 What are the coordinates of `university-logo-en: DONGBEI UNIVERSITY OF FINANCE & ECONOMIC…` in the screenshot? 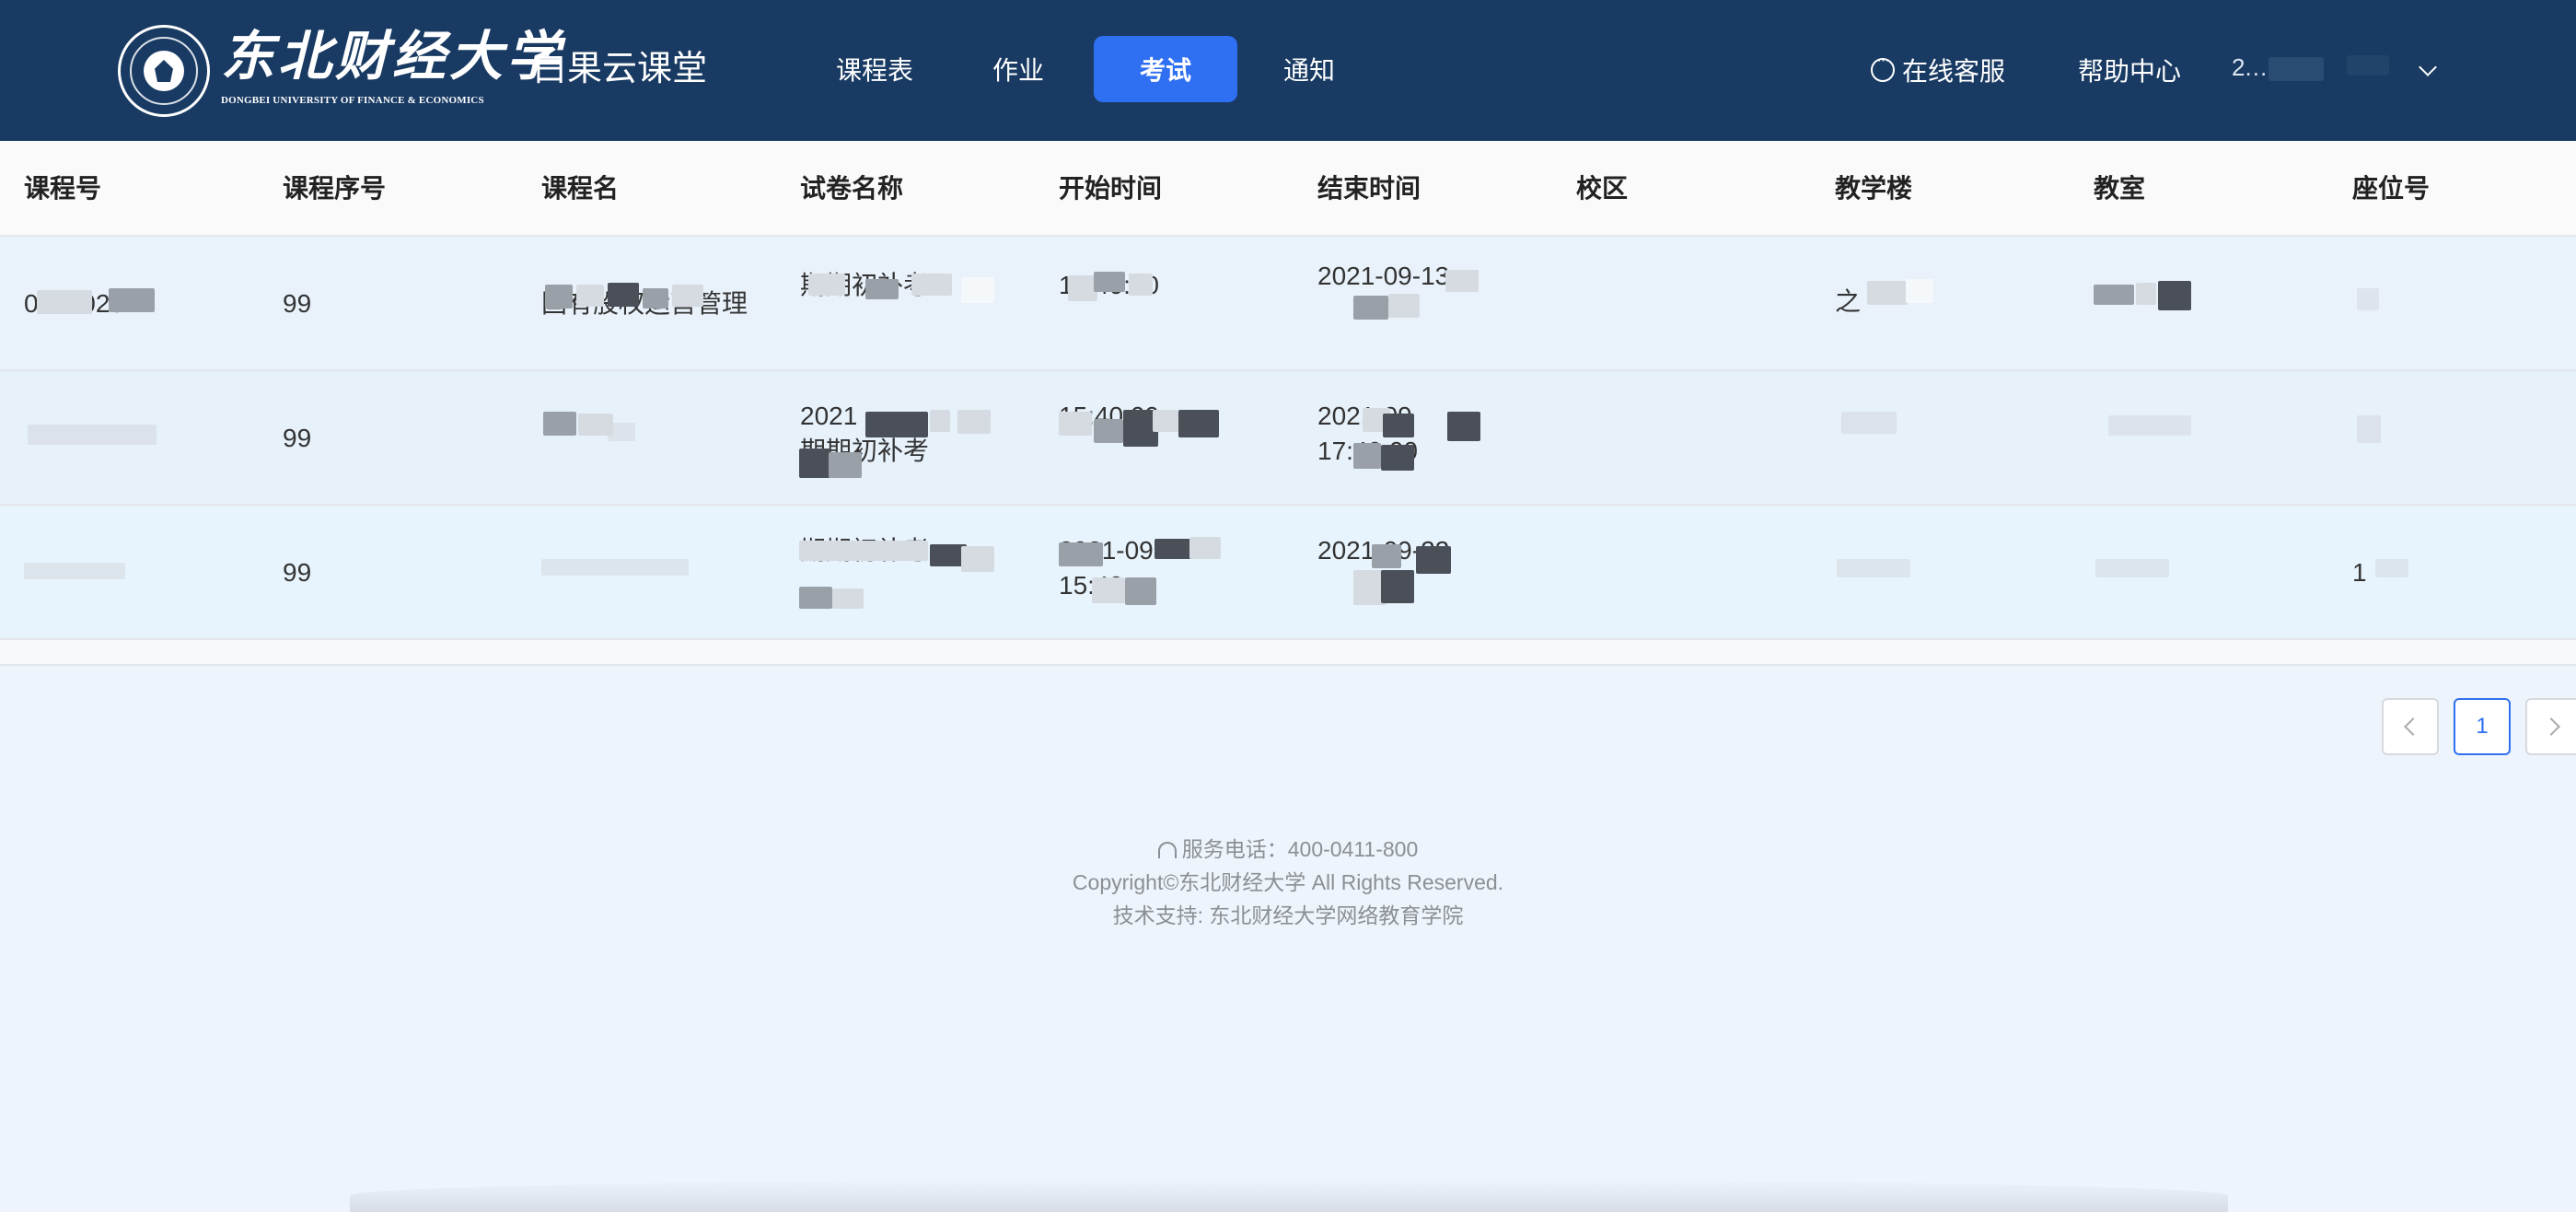 It's located at (352, 100).